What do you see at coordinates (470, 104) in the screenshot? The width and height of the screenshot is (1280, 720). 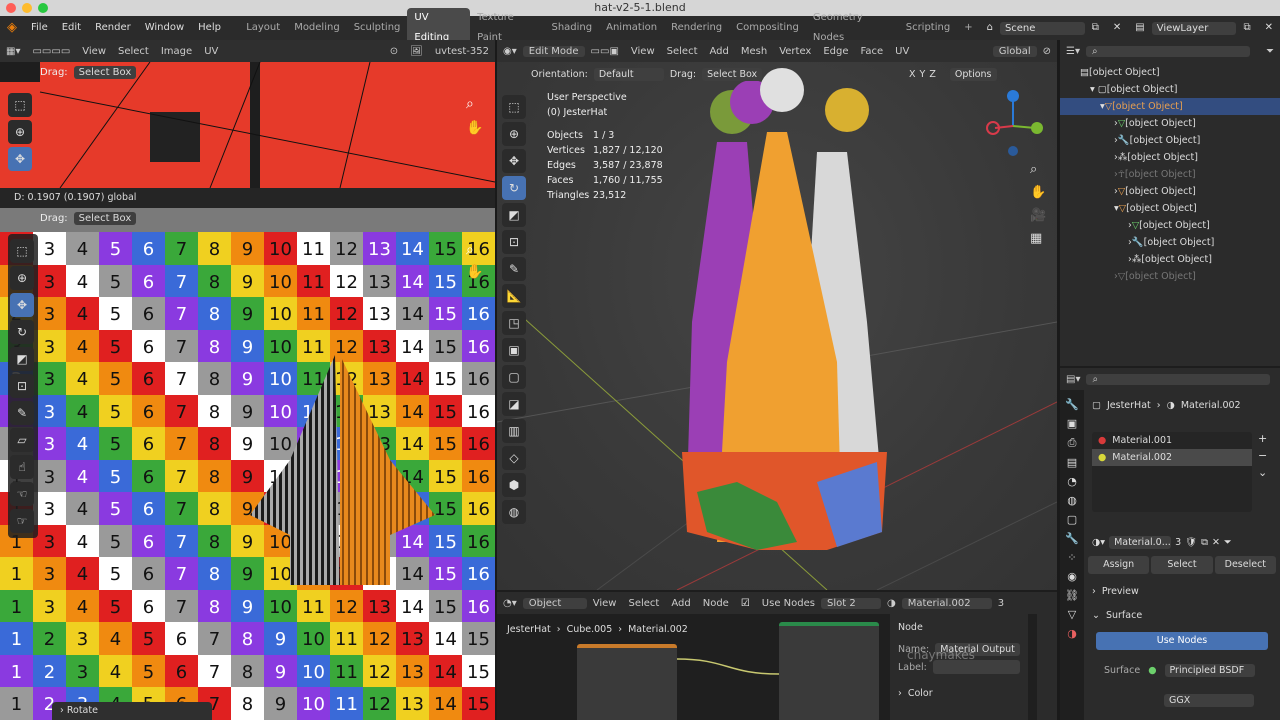 I see `zoom-icon: ⌕` at bounding box center [470, 104].